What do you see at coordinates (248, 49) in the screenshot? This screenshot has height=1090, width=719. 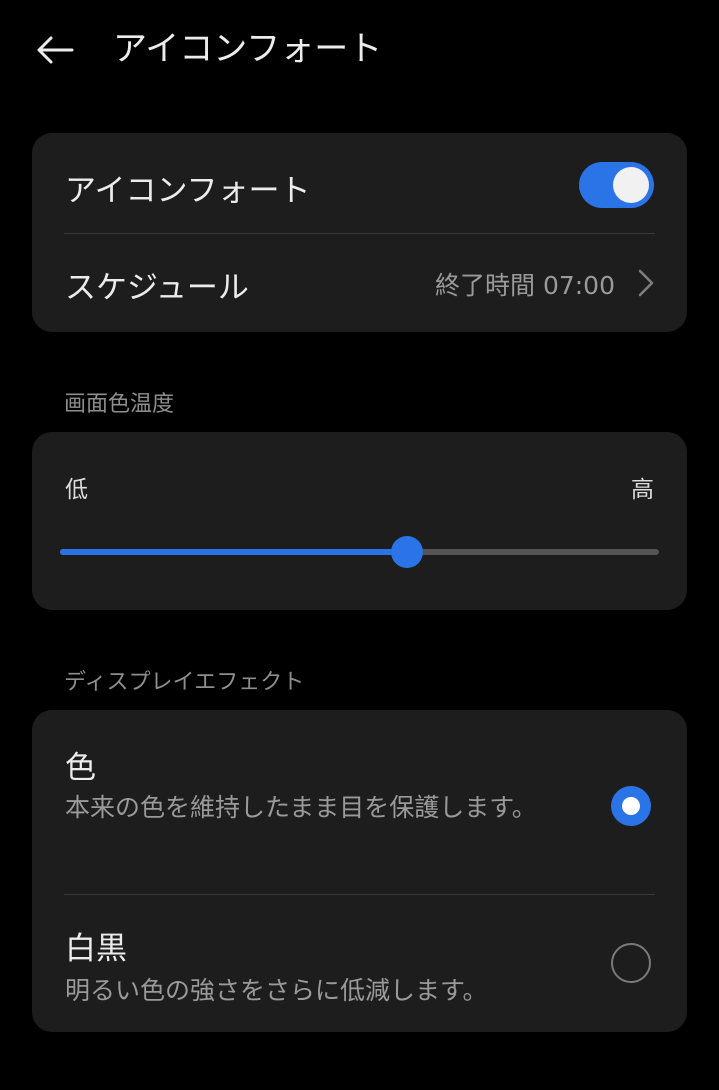 I see `page-title: アイコンフォート` at bounding box center [248, 49].